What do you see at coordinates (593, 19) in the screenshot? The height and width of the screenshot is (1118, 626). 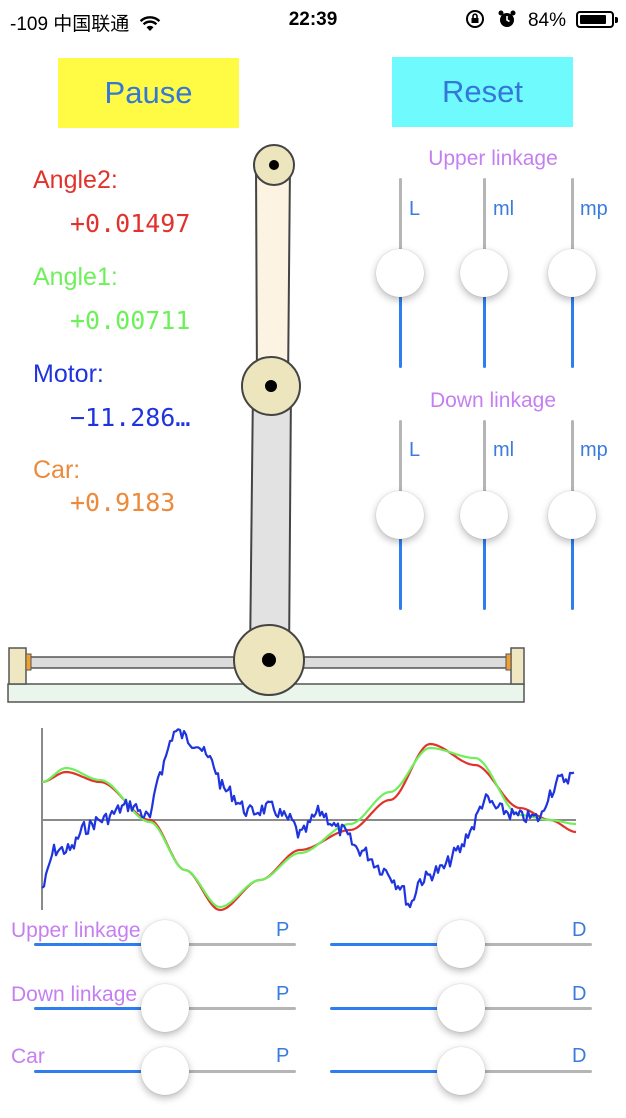 I see `battery-level` at bounding box center [593, 19].